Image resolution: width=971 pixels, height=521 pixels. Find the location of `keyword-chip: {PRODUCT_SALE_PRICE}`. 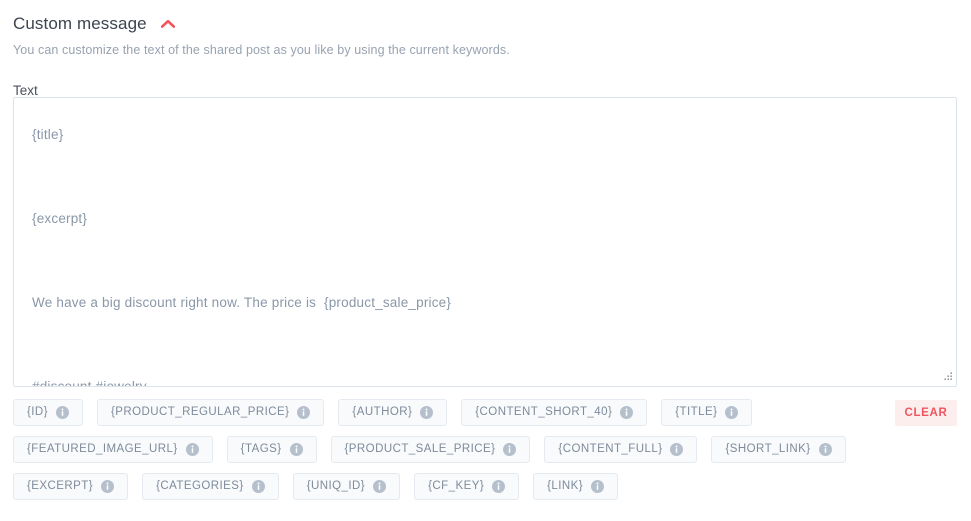

keyword-chip: {PRODUCT_SALE_PRICE} is located at coordinates (430, 449).